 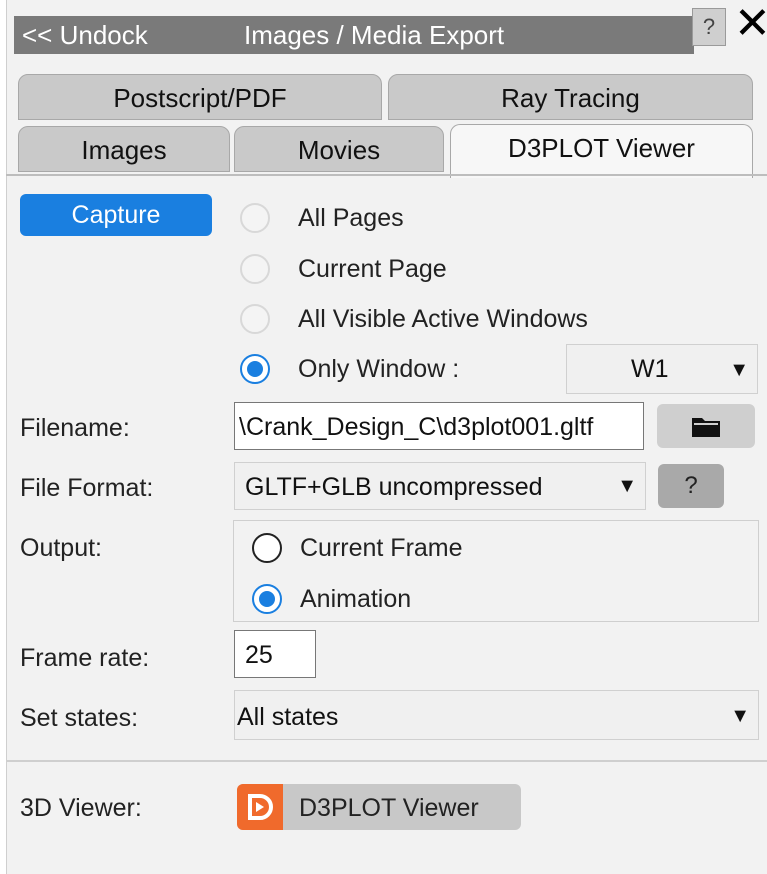 I want to click on radio-current-page, so click(x=255, y=269).